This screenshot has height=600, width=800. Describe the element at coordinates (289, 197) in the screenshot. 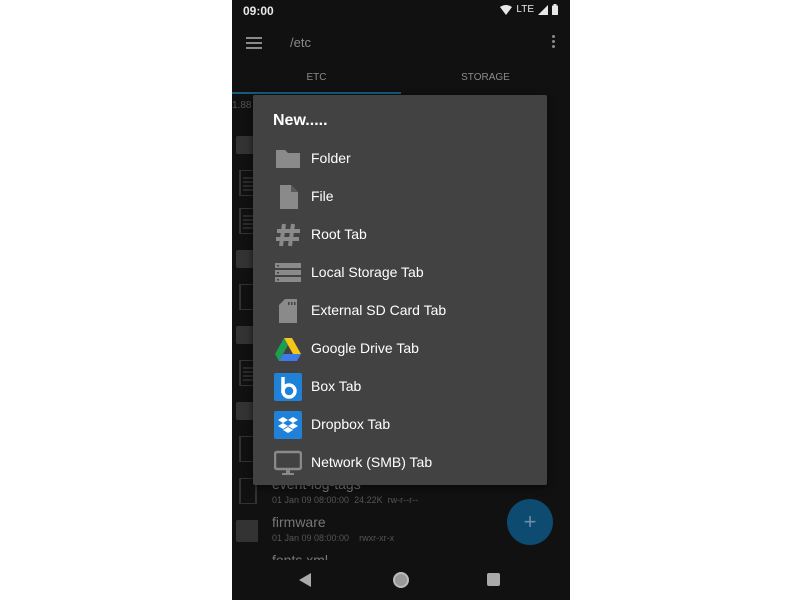

I see `file-icon` at that location.